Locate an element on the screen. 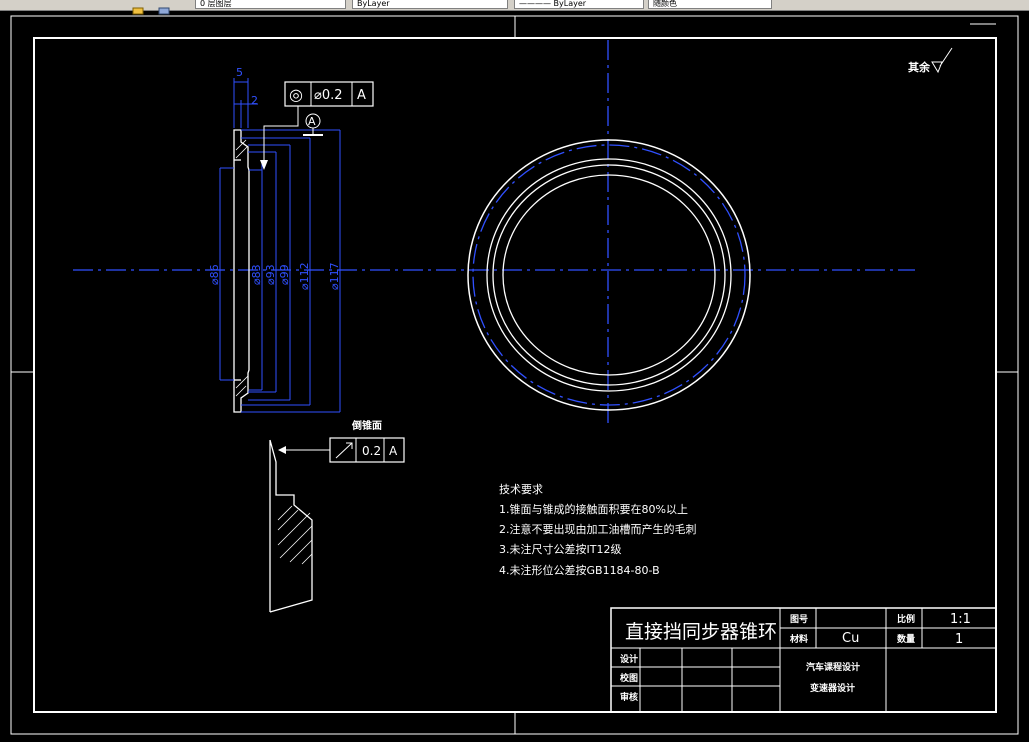 This screenshot has width=1029, height=742. dimension-lines is located at coordinates (280, 245).